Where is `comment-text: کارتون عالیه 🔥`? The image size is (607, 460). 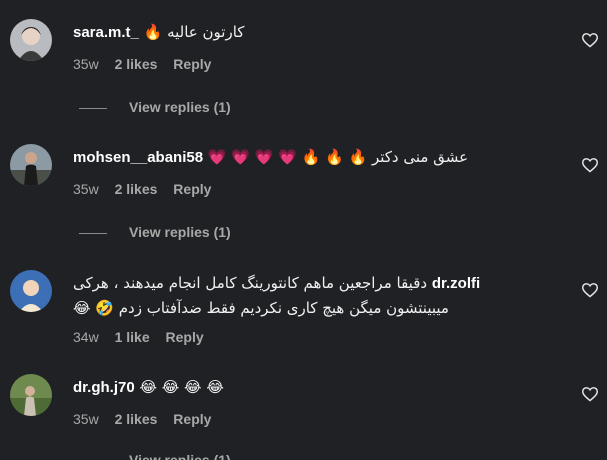
comment-text: کارتون عالیه 🔥 is located at coordinates (194, 32).